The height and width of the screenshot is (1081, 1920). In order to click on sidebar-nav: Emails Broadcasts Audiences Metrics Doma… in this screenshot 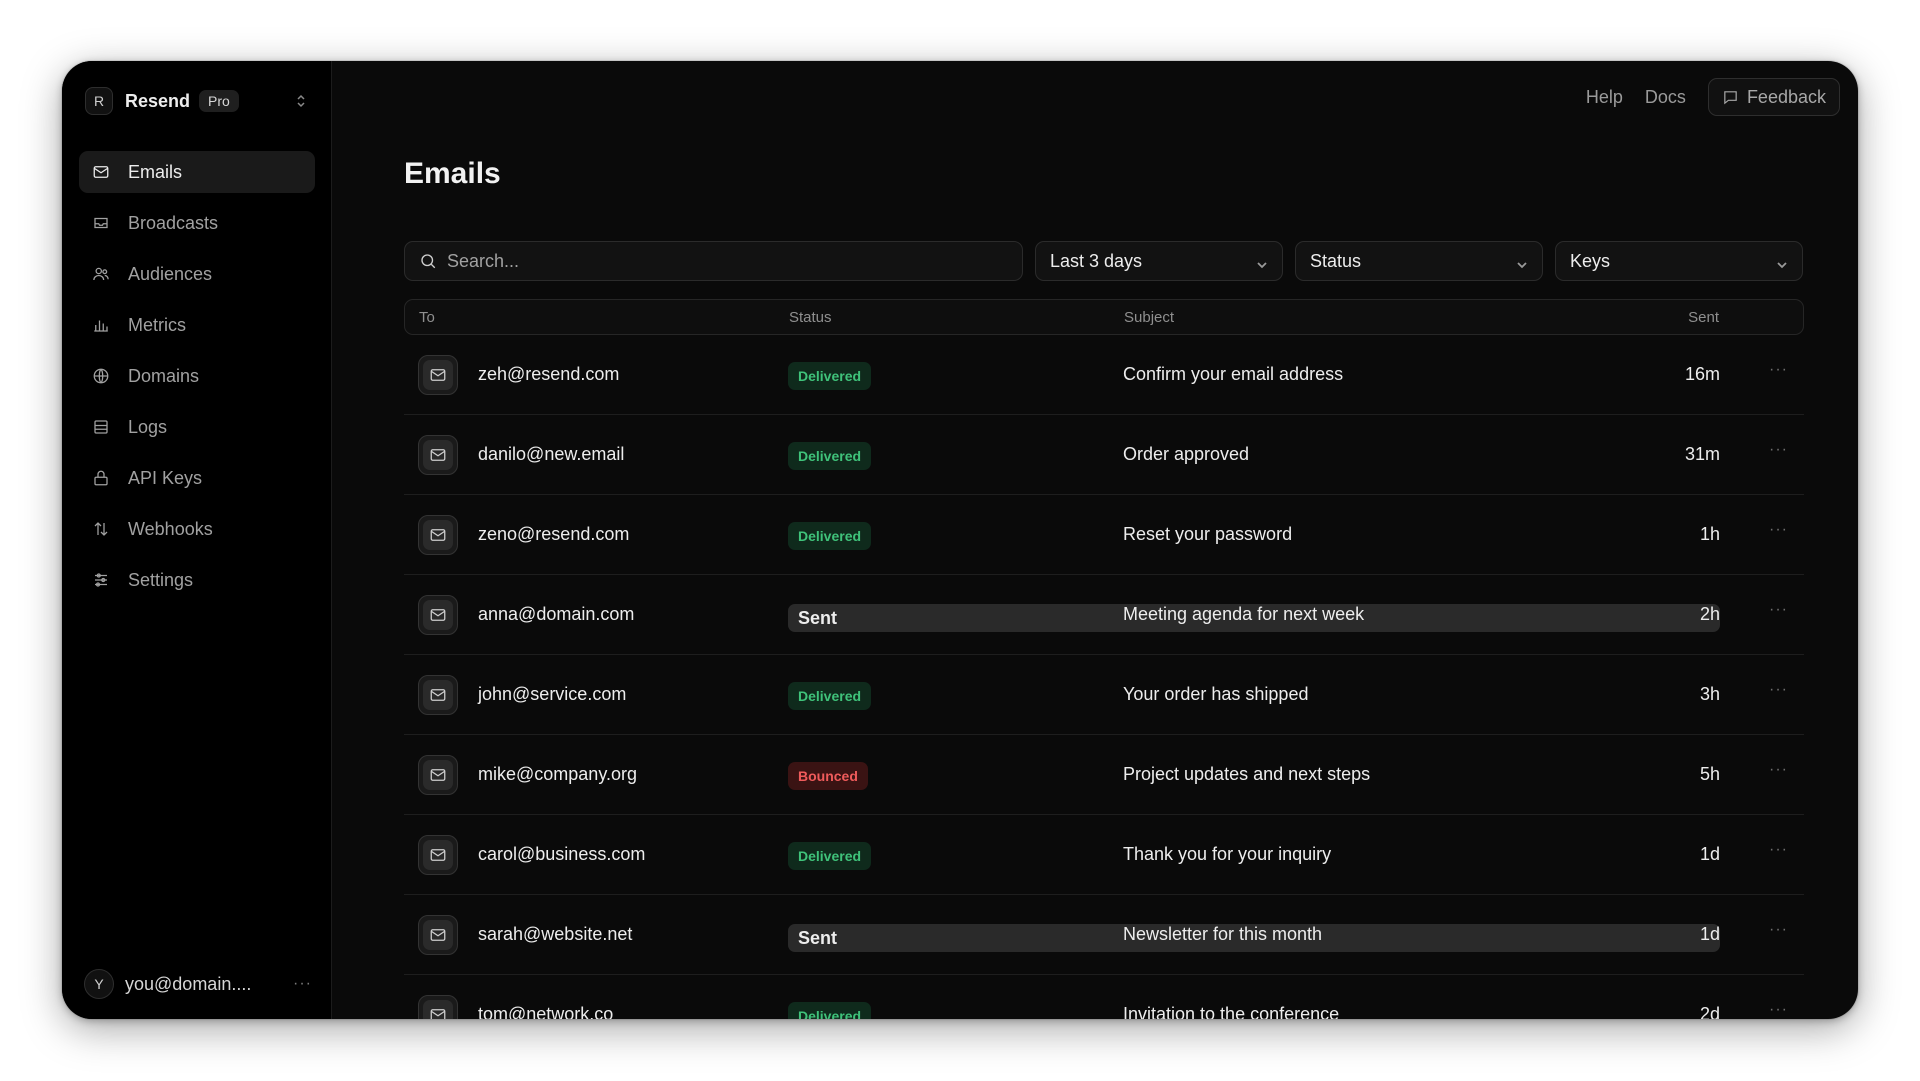, I will do `click(197, 380)`.